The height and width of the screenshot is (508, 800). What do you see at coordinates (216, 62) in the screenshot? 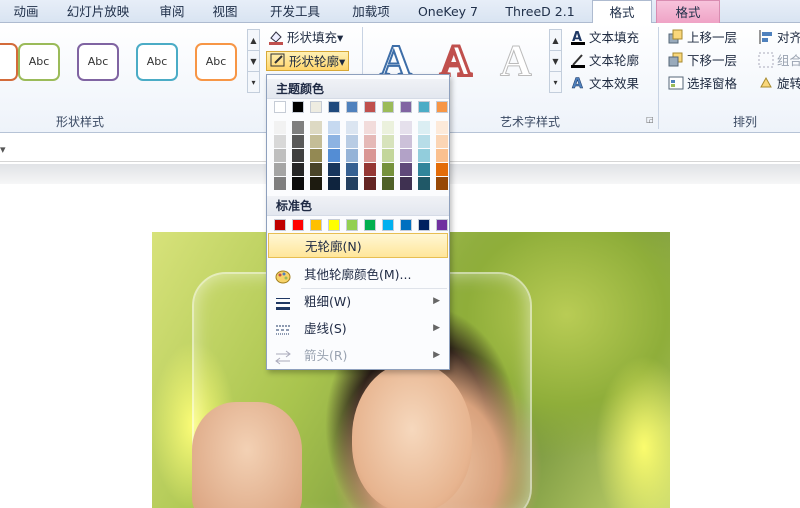
I see `shape-style-orange: Abc` at bounding box center [216, 62].